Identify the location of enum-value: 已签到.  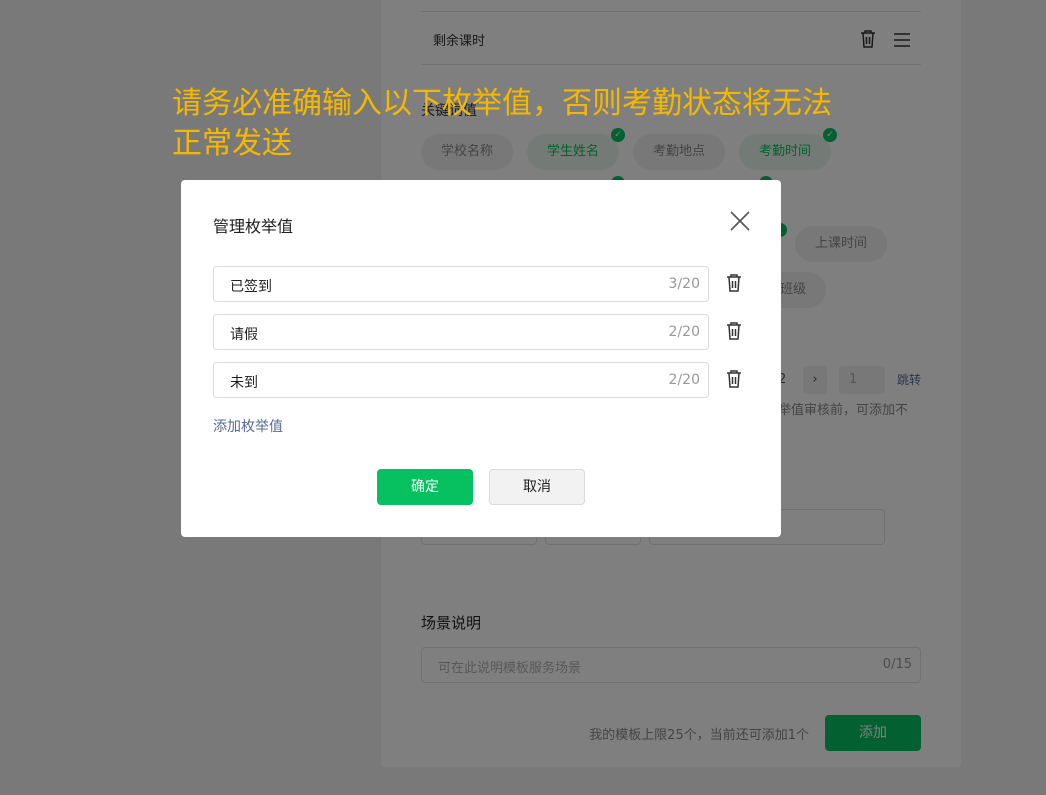
(251, 287).